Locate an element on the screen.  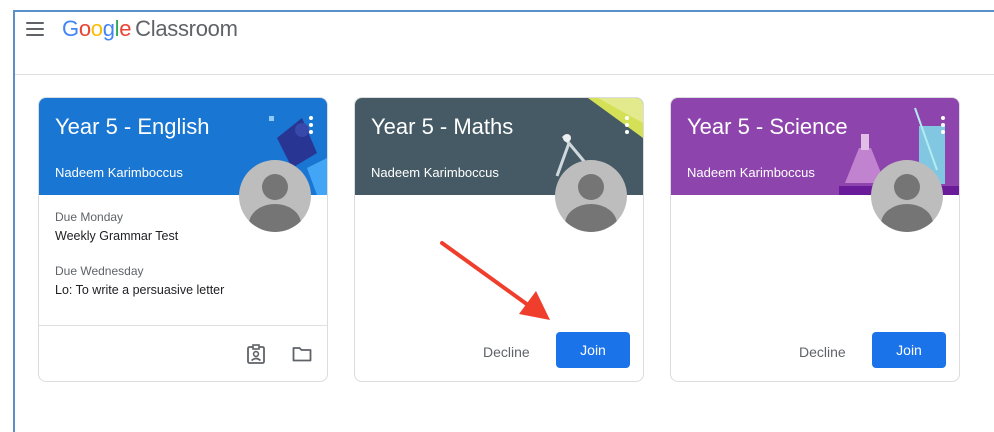
logo-letter: G is located at coordinates (70, 28).